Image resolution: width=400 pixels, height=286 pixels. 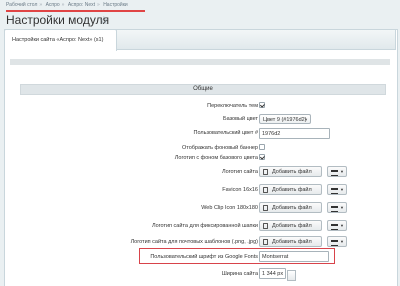 I want to click on fixed-logo-label: Логотип сайта для фиксированной шапки, so click(x=204, y=226).